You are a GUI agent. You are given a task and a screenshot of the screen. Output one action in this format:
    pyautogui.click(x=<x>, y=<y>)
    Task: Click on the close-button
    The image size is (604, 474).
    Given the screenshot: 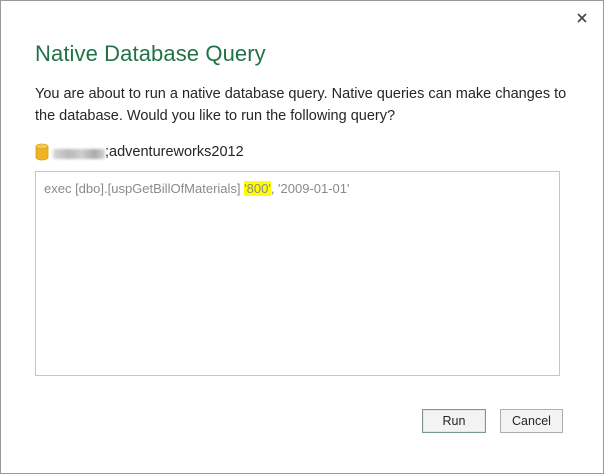 What is the action you would take?
    pyautogui.click(x=582, y=18)
    